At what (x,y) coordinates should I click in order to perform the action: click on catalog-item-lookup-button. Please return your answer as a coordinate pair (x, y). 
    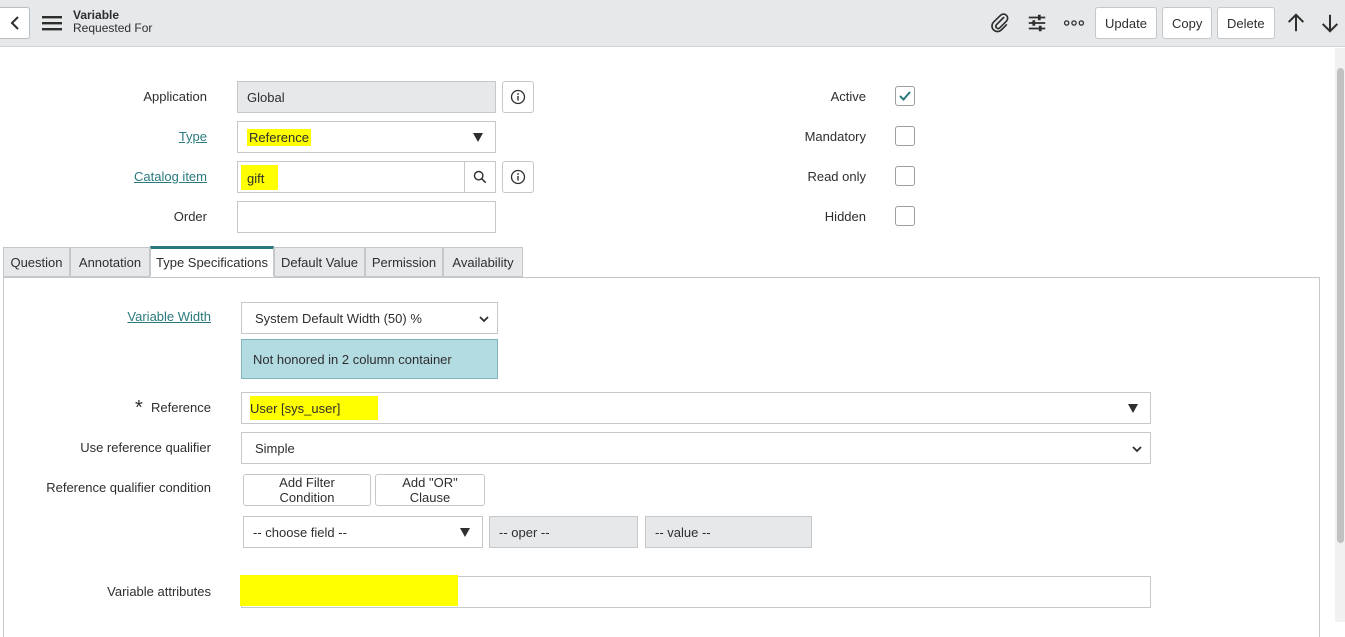
    Looking at the image, I should click on (480, 177).